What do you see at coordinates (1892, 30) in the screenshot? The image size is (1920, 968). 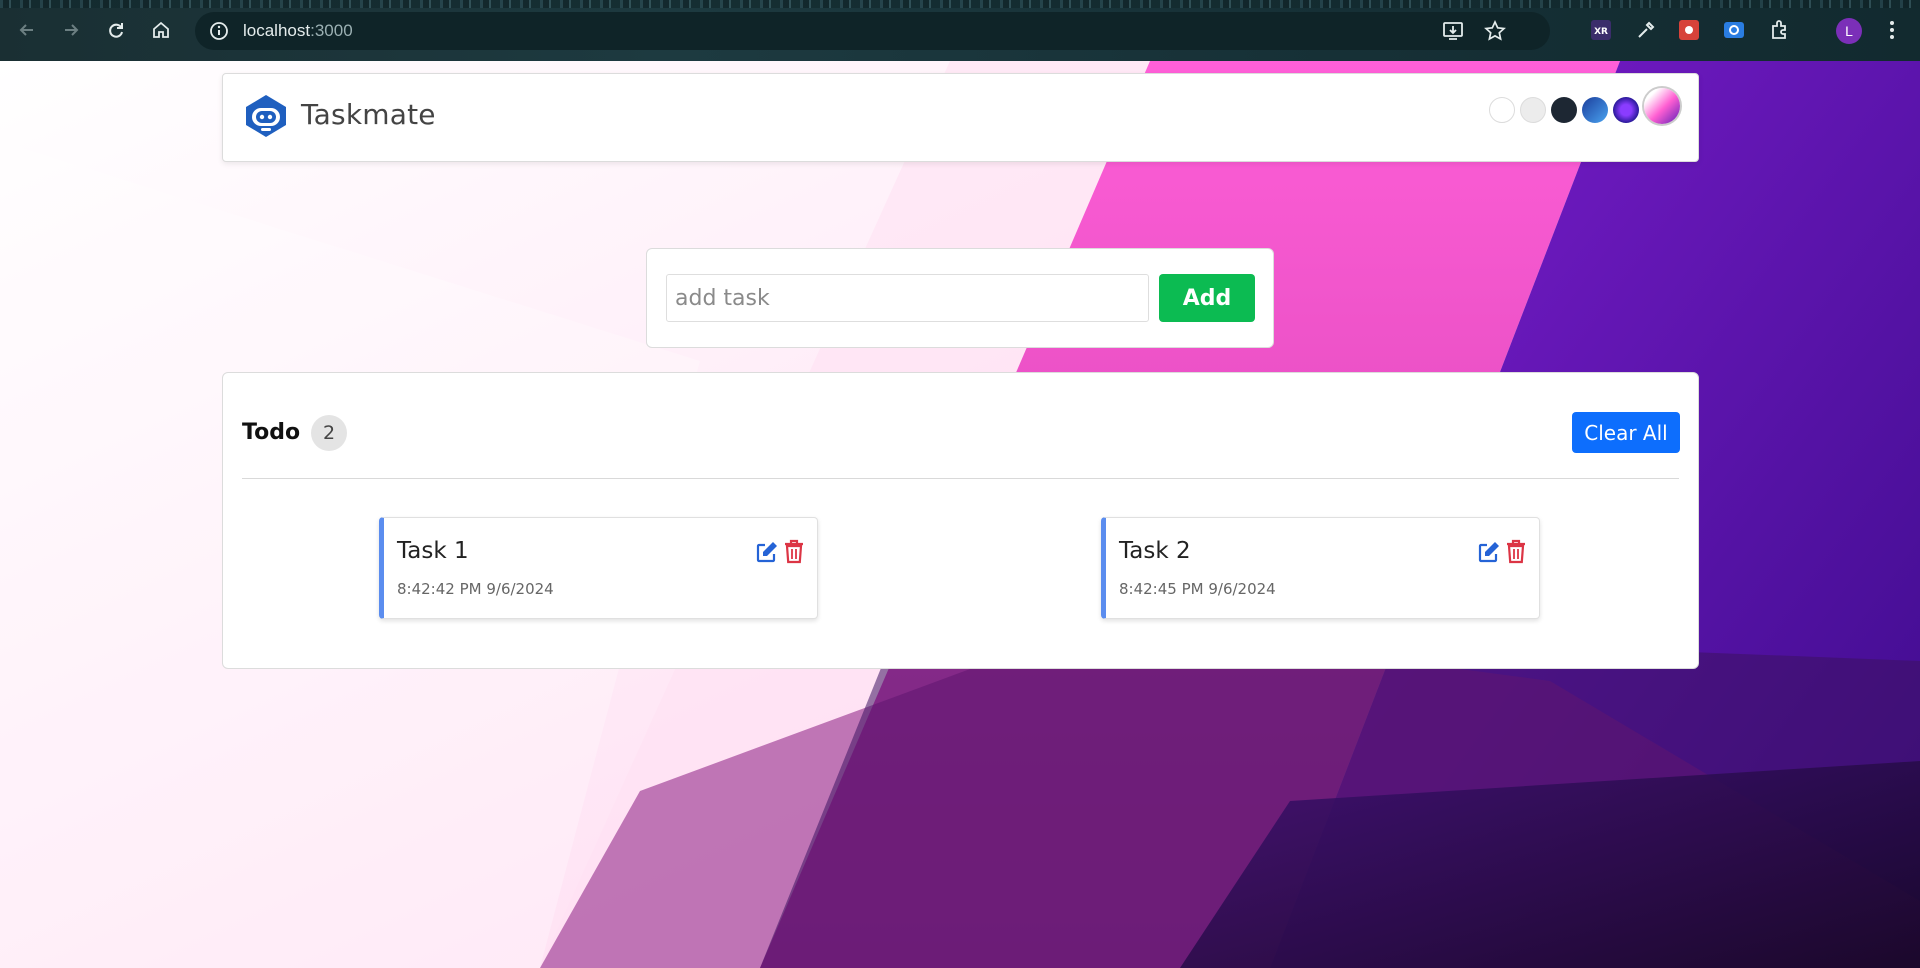 I see `kebab-menu-icon` at bounding box center [1892, 30].